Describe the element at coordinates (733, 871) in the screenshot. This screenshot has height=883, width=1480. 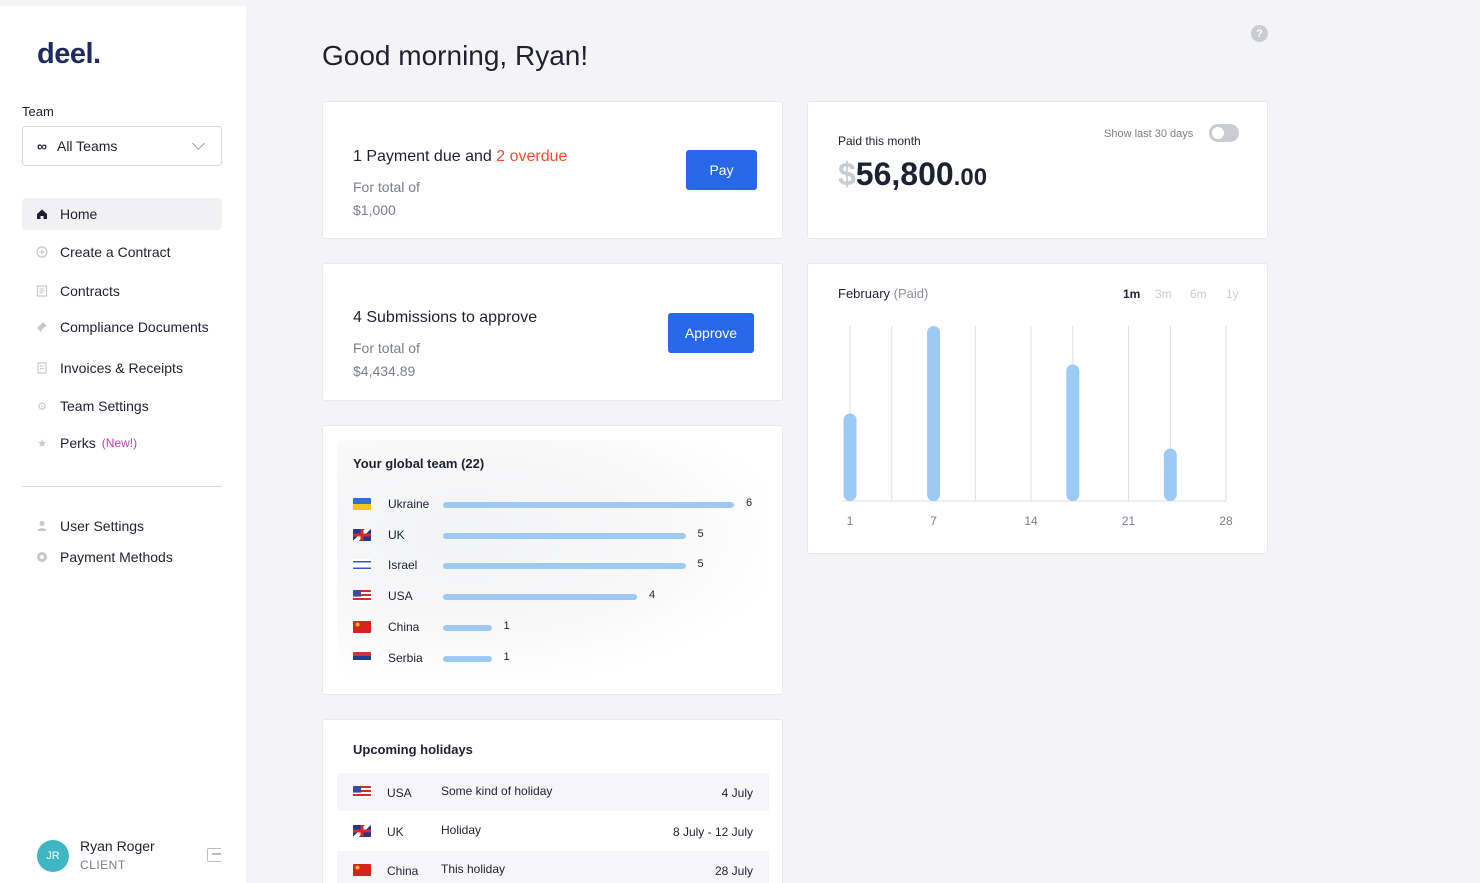
I see `holiday-date: 28 July` at that location.